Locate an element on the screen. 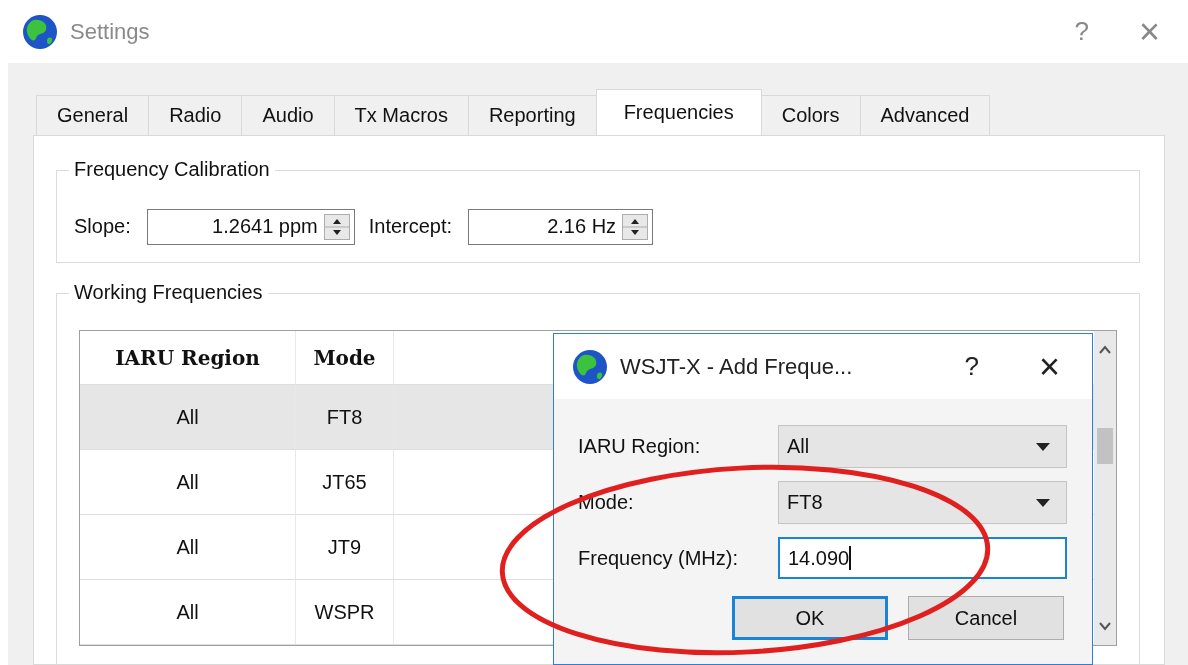  input-field: 14.090 is located at coordinates (922, 558).